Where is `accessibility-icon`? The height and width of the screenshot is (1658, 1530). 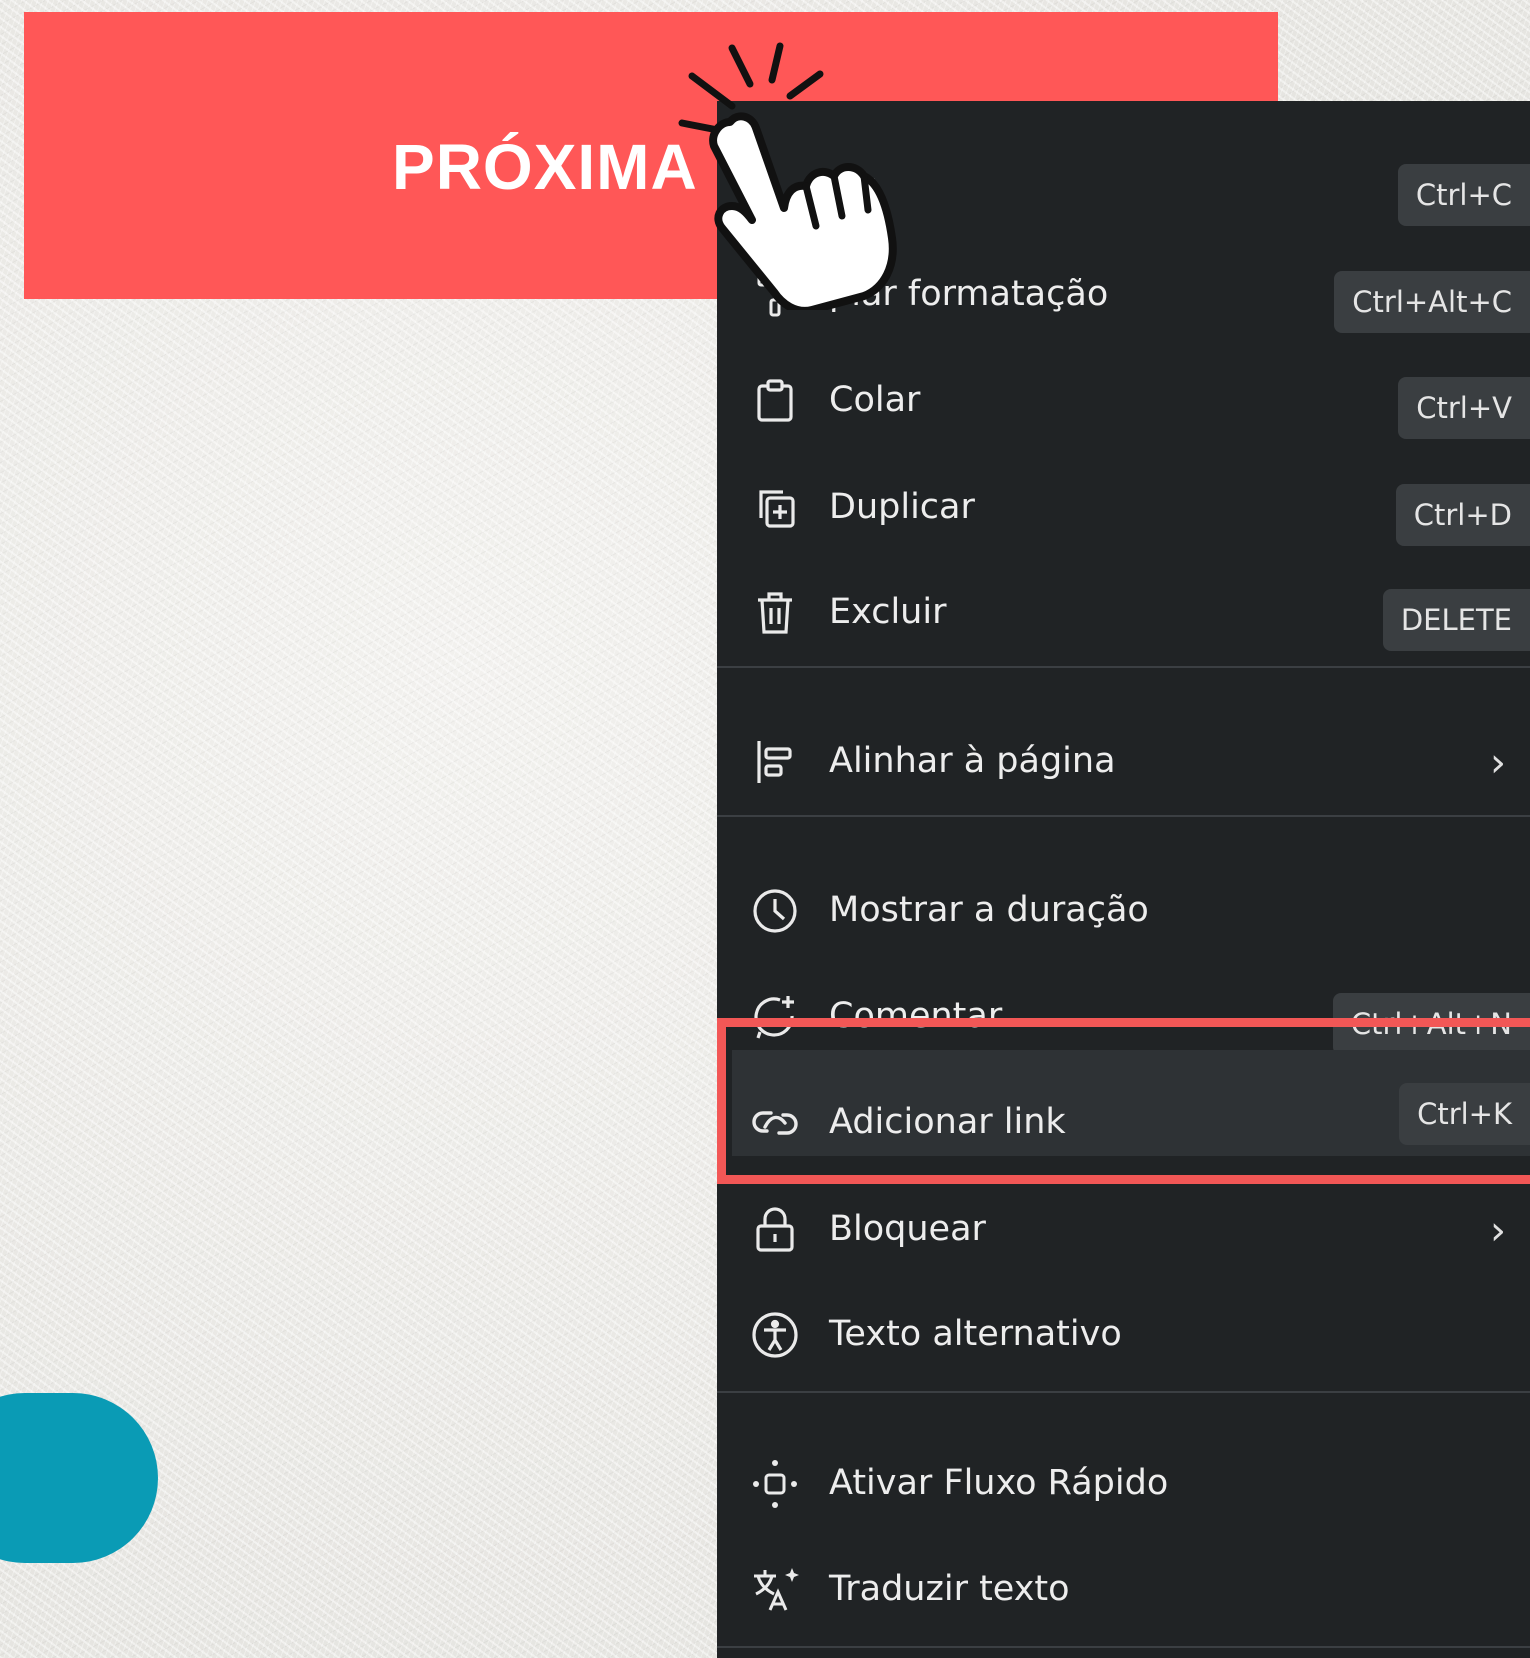 accessibility-icon is located at coordinates (775, 1335).